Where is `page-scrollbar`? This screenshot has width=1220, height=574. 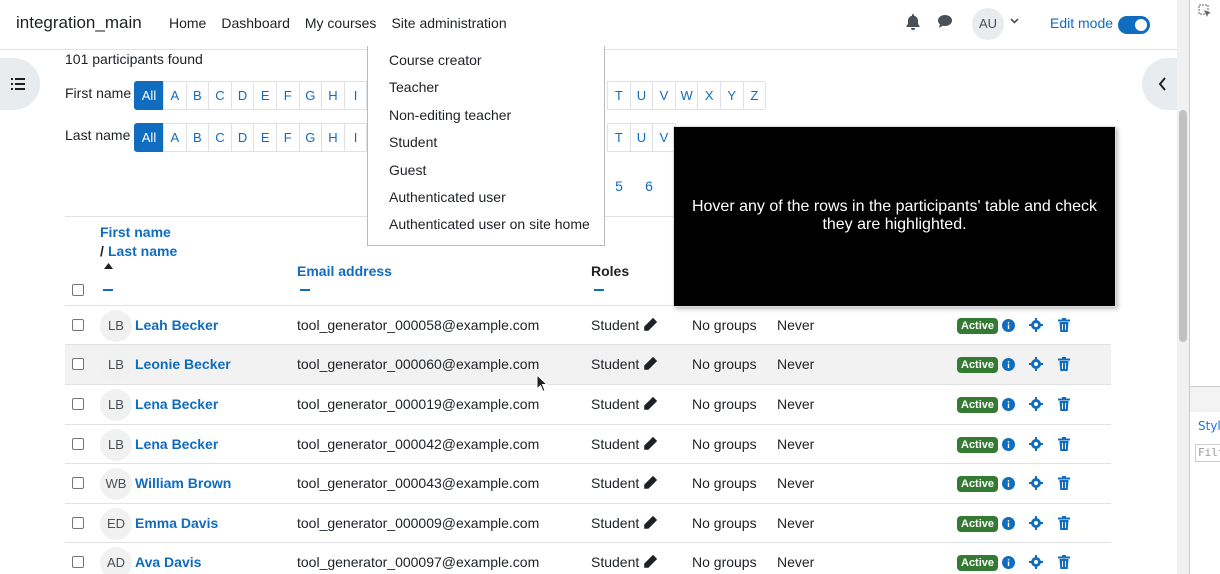 page-scrollbar is located at coordinates (1183, 287).